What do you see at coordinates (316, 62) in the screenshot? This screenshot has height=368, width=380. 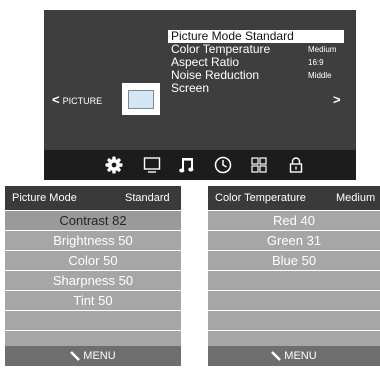 I see `menu-item-value: 16:9` at bounding box center [316, 62].